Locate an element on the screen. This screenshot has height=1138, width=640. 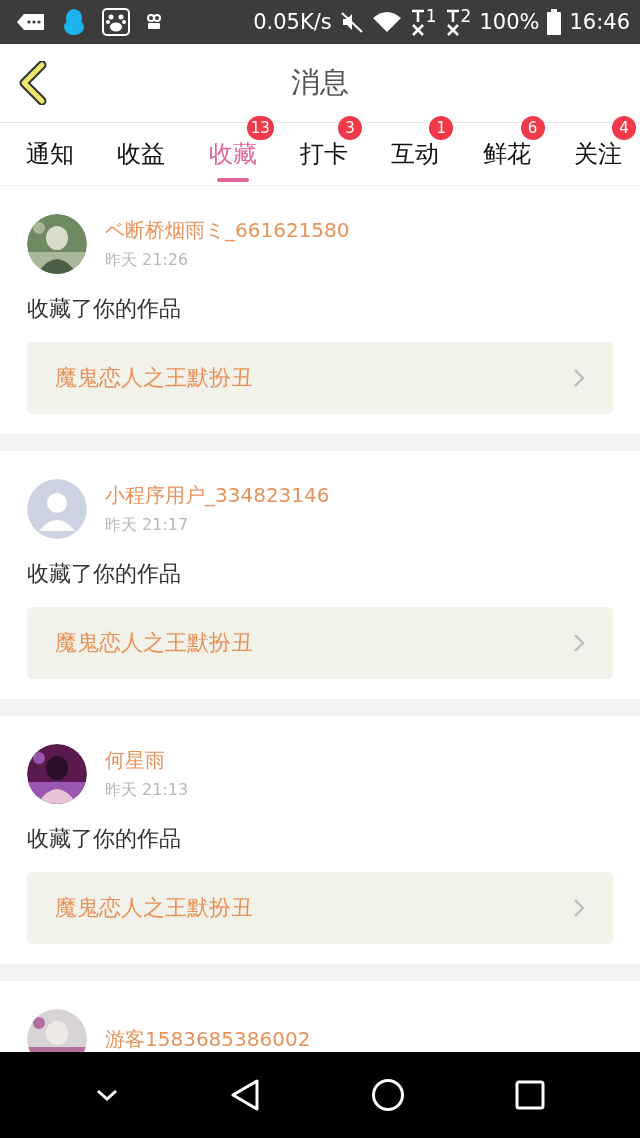
wifi-icon is located at coordinates (386, 22).